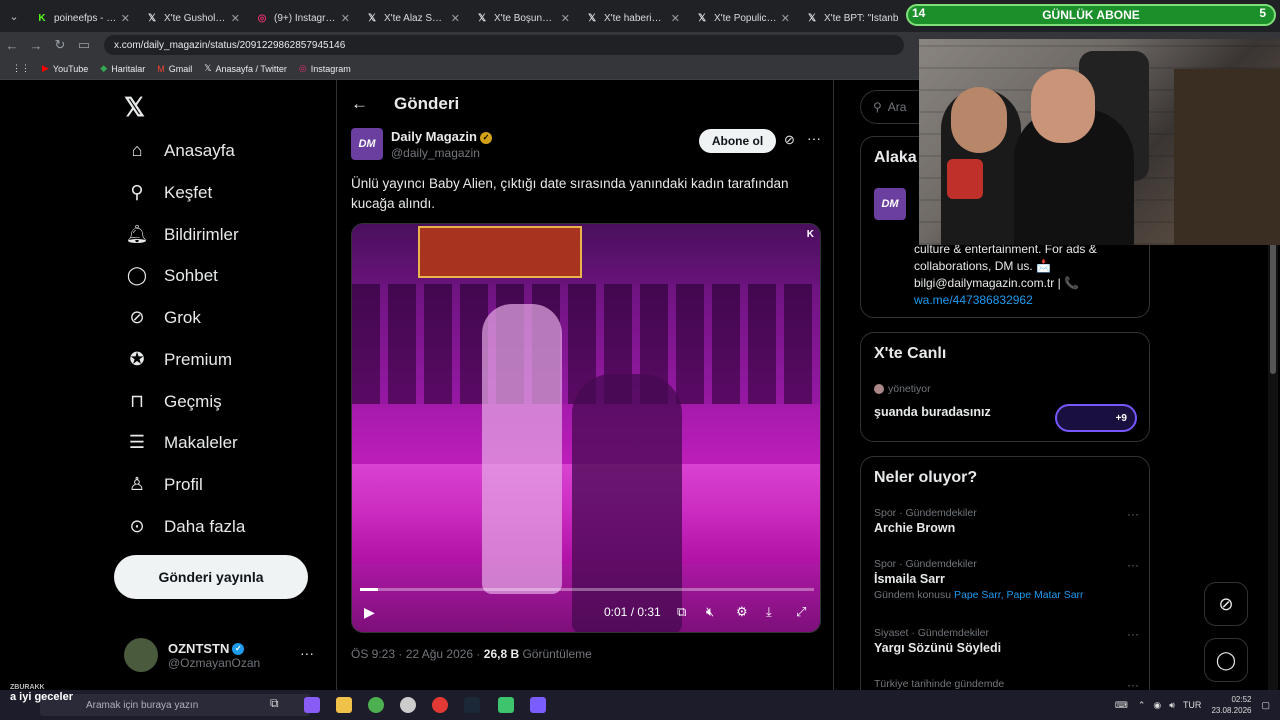 The image size is (1280, 720). I want to click on keyboard-icon: ⌨, so click(1121, 705).